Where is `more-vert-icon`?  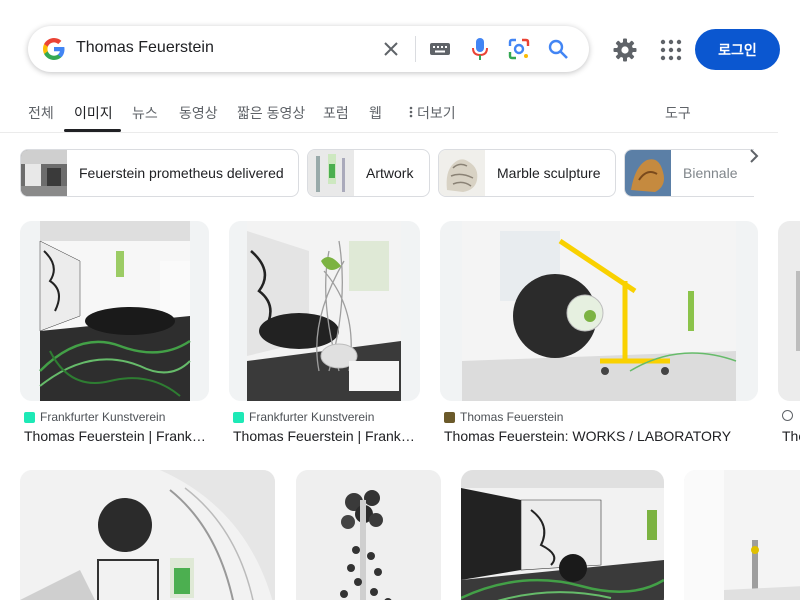
more-vert-icon is located at coordinates (411, 112).